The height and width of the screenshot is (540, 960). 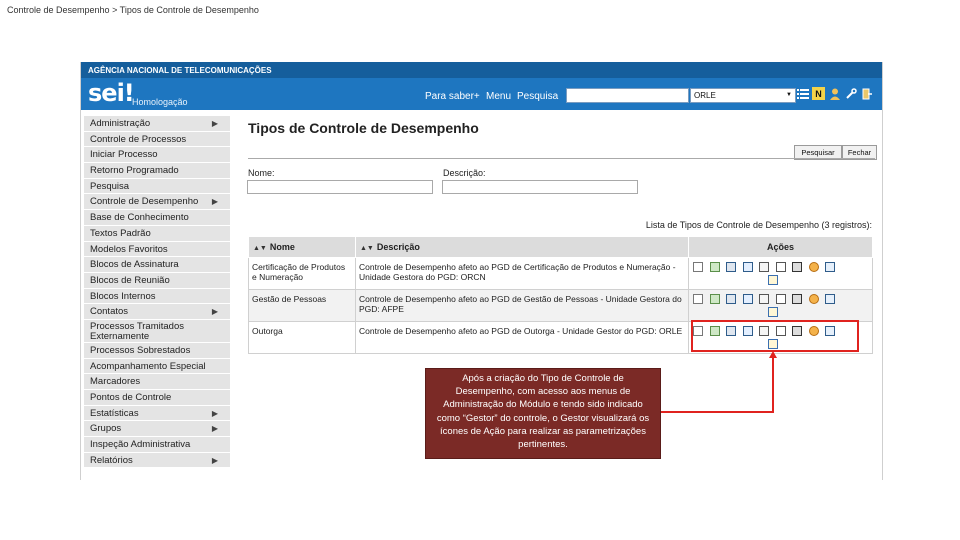 What do you see at coordinates (157, 312) in the screenshot?
I see `sidebar-item-contatos: Contatos ▶` at bounding box center [157, 312].